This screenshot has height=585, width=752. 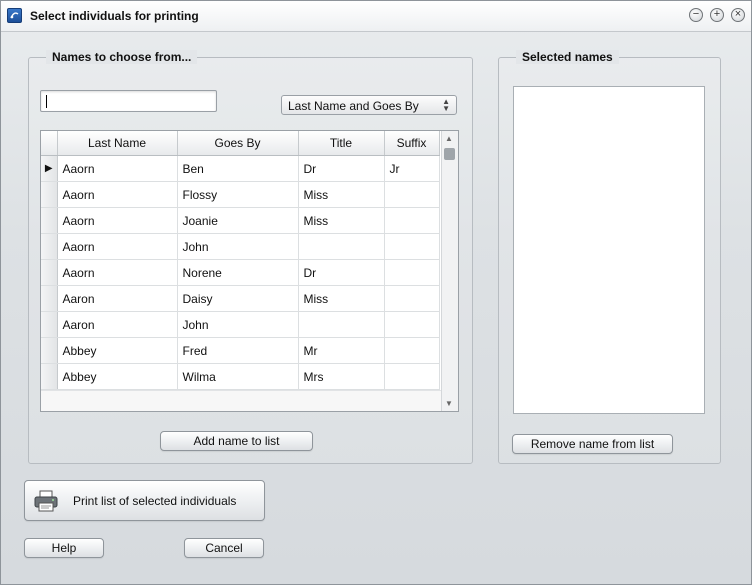 I want to click on table-row: ▶ Aaorn Ben Dr Jr, so click(x=240, y=168).